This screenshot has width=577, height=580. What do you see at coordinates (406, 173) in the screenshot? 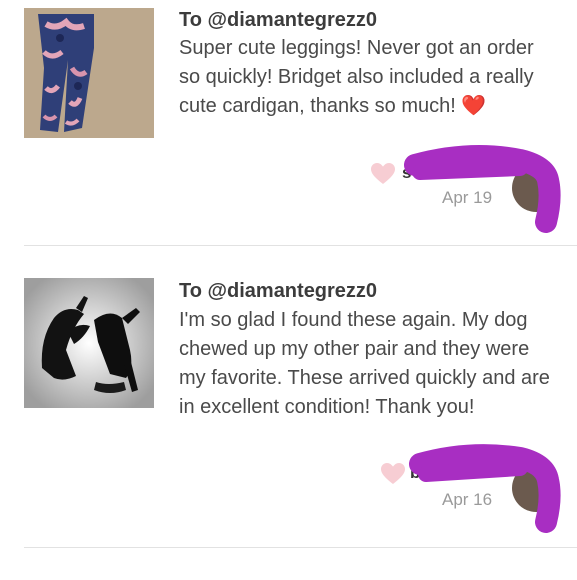
I see `reviewer-username: s` at bounding box center [406, 173].